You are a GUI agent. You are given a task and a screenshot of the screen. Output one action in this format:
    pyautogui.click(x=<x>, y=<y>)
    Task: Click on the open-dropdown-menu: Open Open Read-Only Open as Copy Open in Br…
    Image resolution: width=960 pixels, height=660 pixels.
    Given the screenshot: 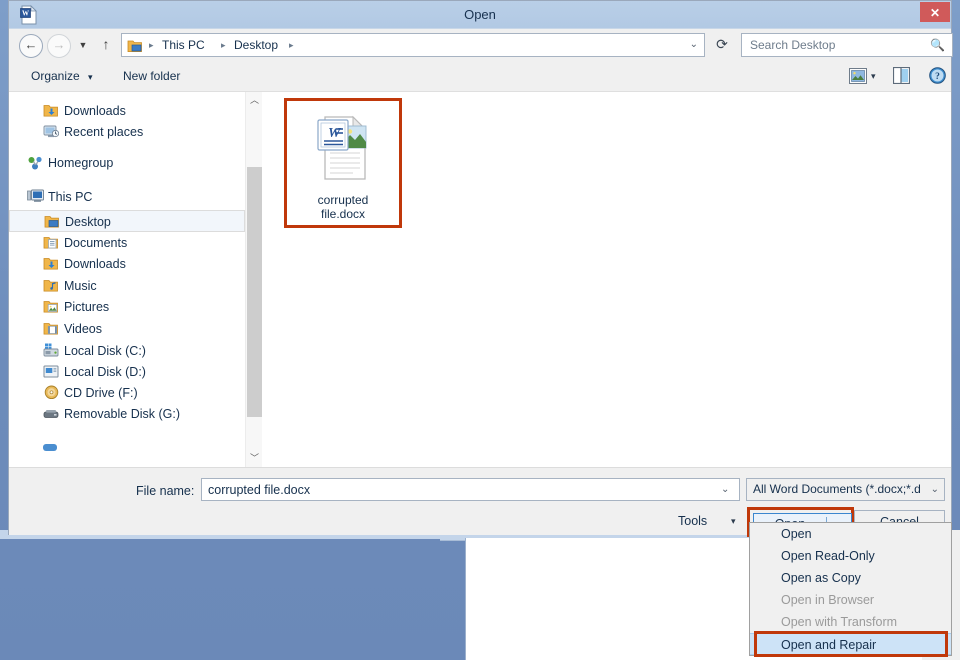 What is the action you would take?
    pyautogui.click(x=850, y=589)
    